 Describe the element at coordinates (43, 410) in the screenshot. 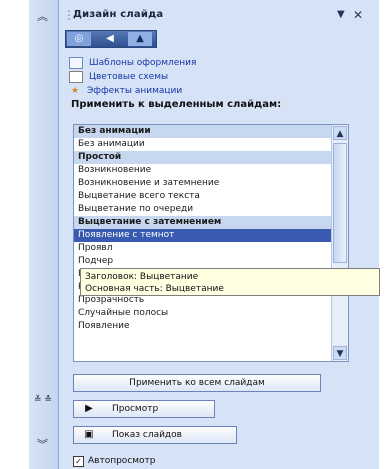

I see `split-handle-icon: ≚ ≛` at that location.